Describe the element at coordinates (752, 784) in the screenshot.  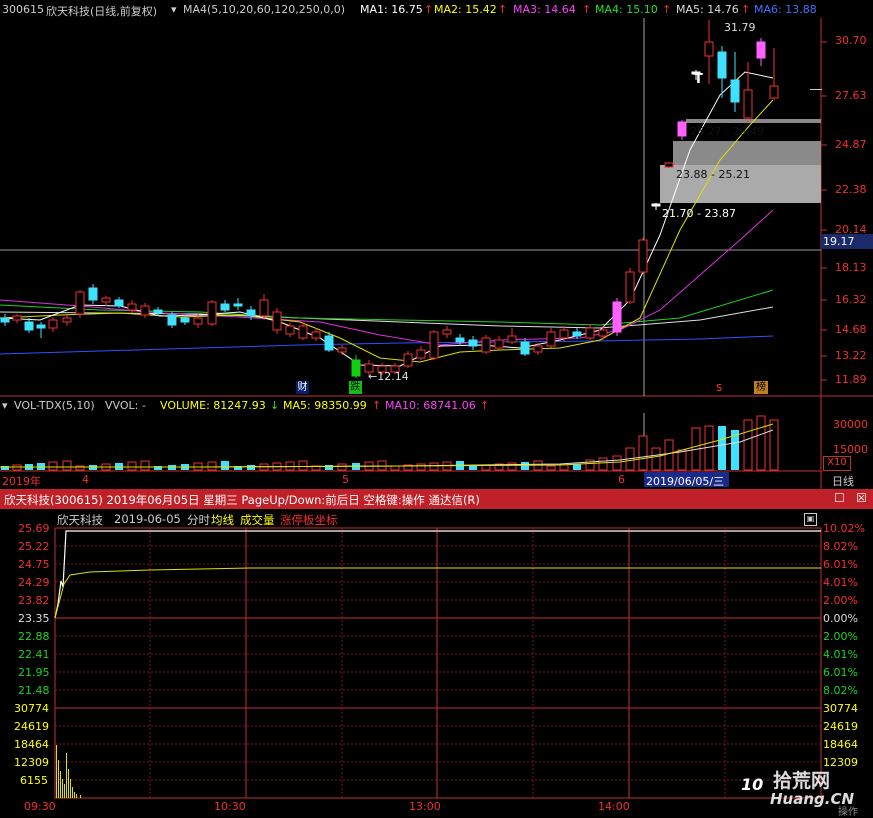
I see `watermark-number: 10` at that location.